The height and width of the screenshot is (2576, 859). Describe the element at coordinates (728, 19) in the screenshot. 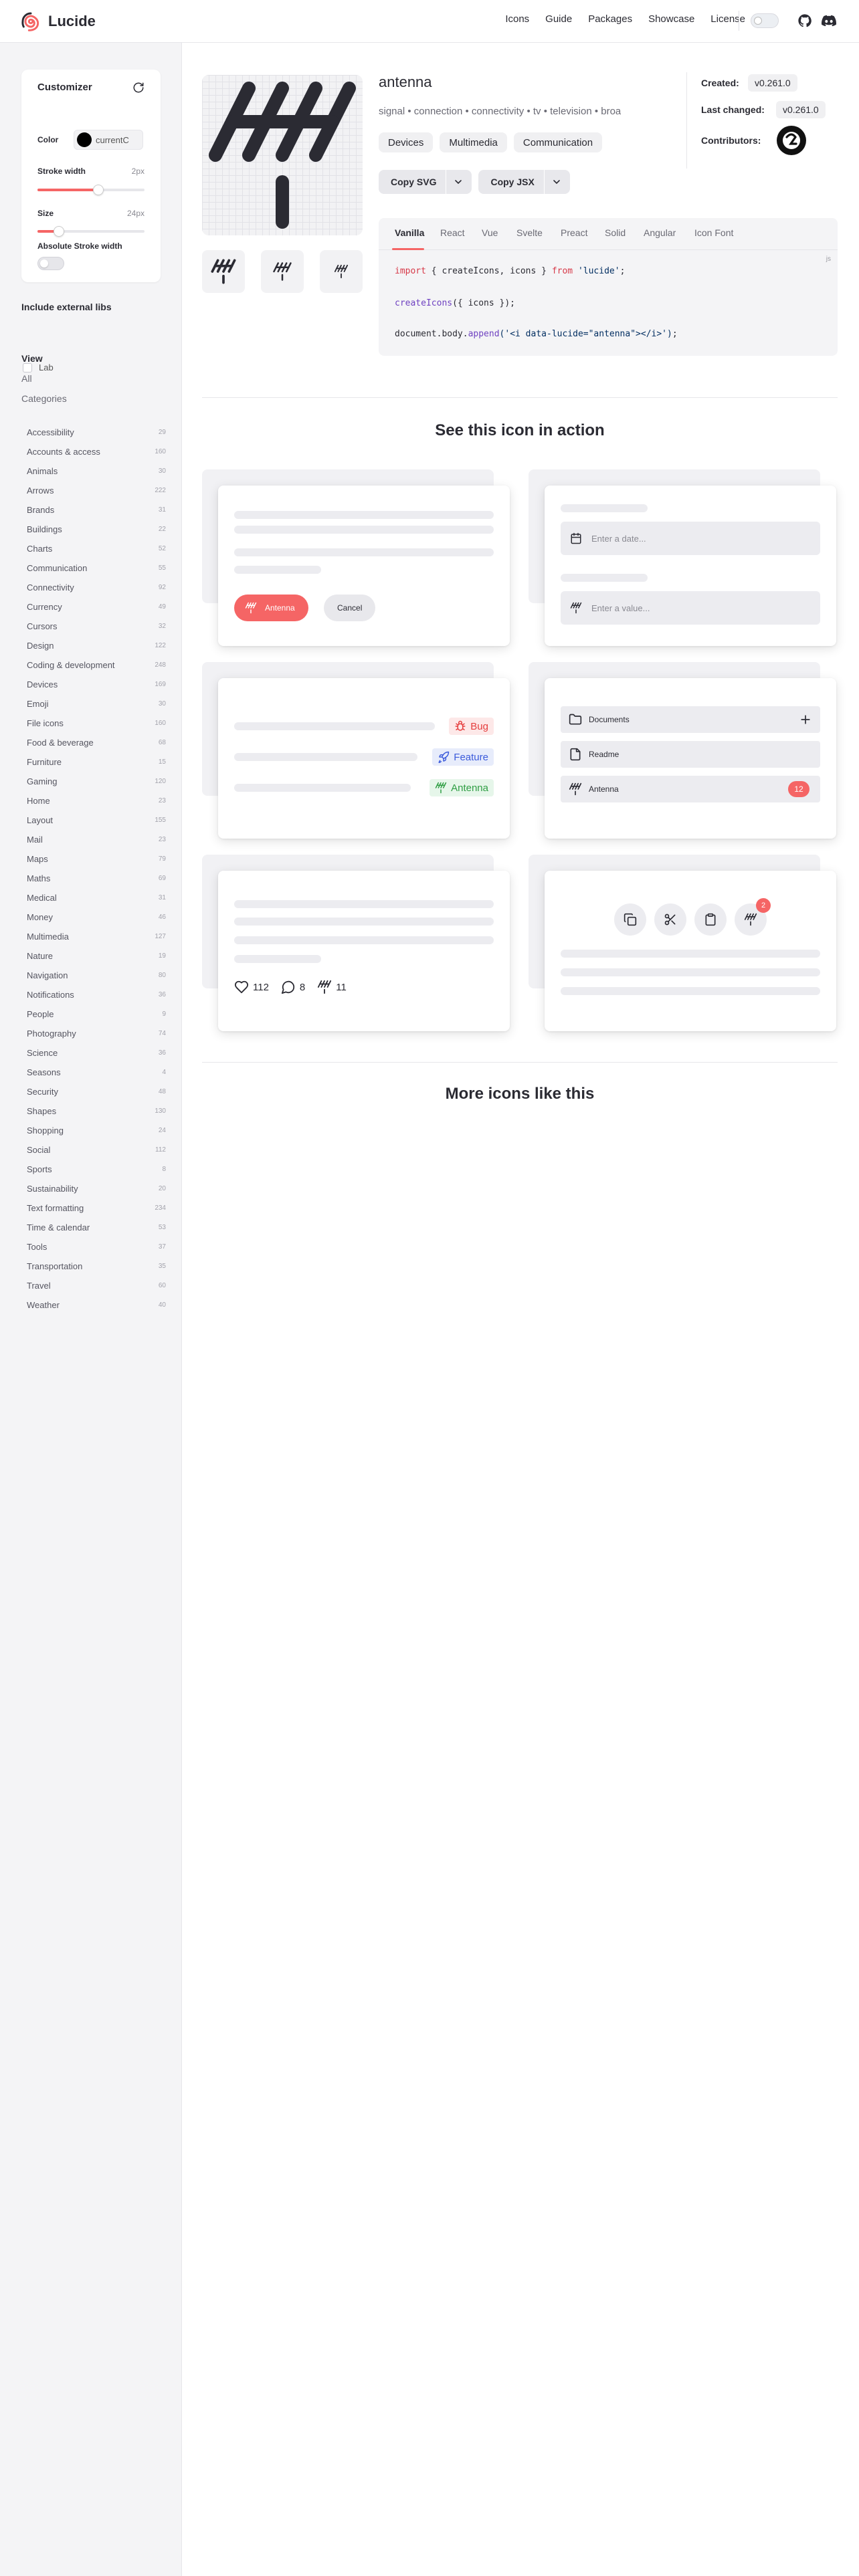

I see `nav-link-license: License` at that location.